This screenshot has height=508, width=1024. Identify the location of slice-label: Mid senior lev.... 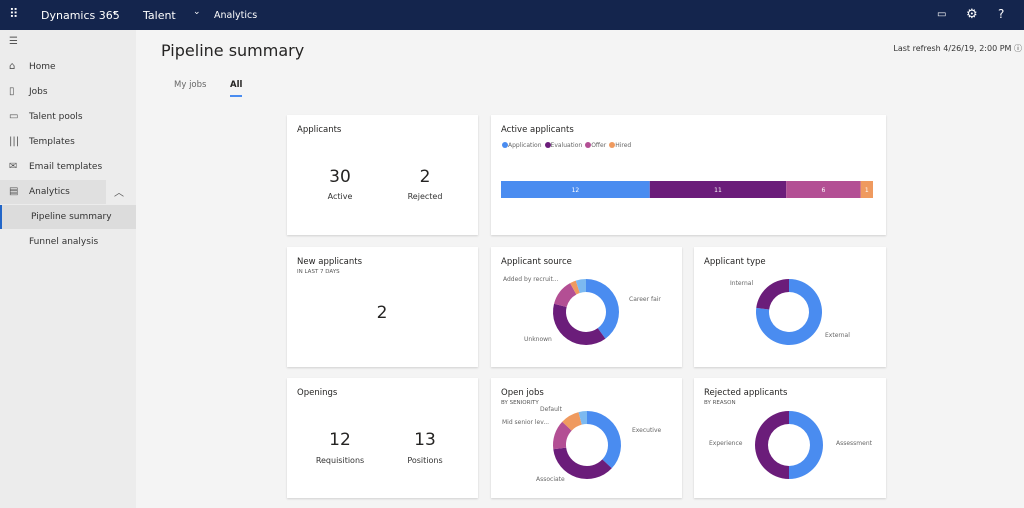
(526, 422).